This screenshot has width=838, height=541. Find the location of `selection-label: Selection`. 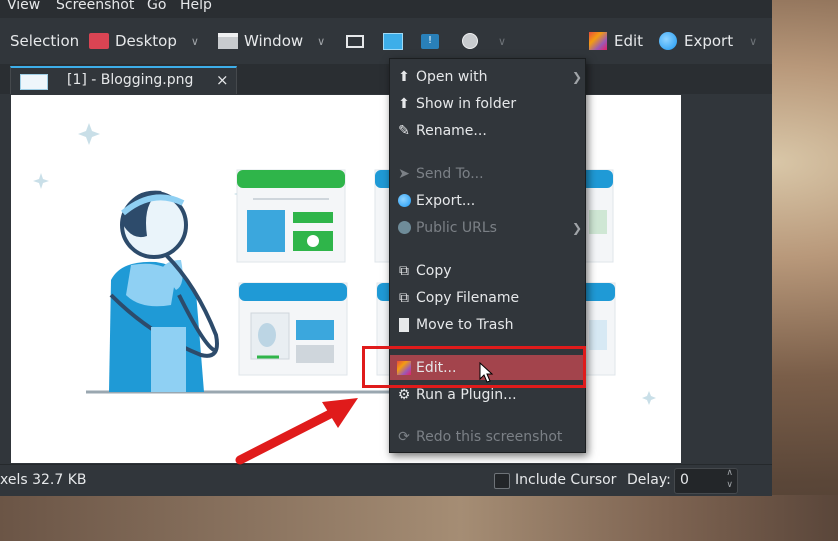

selection-label: Selection is located at coordinates (45, 41).